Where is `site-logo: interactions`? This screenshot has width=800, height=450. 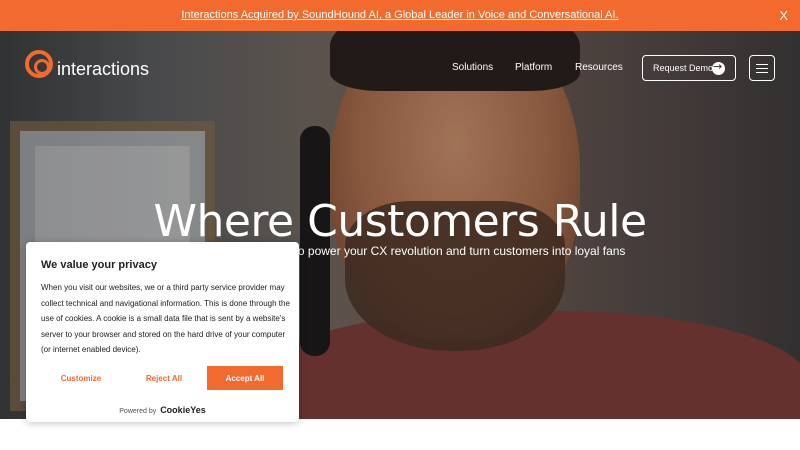
site-logo: interactions is located at coordinates (87, 63).